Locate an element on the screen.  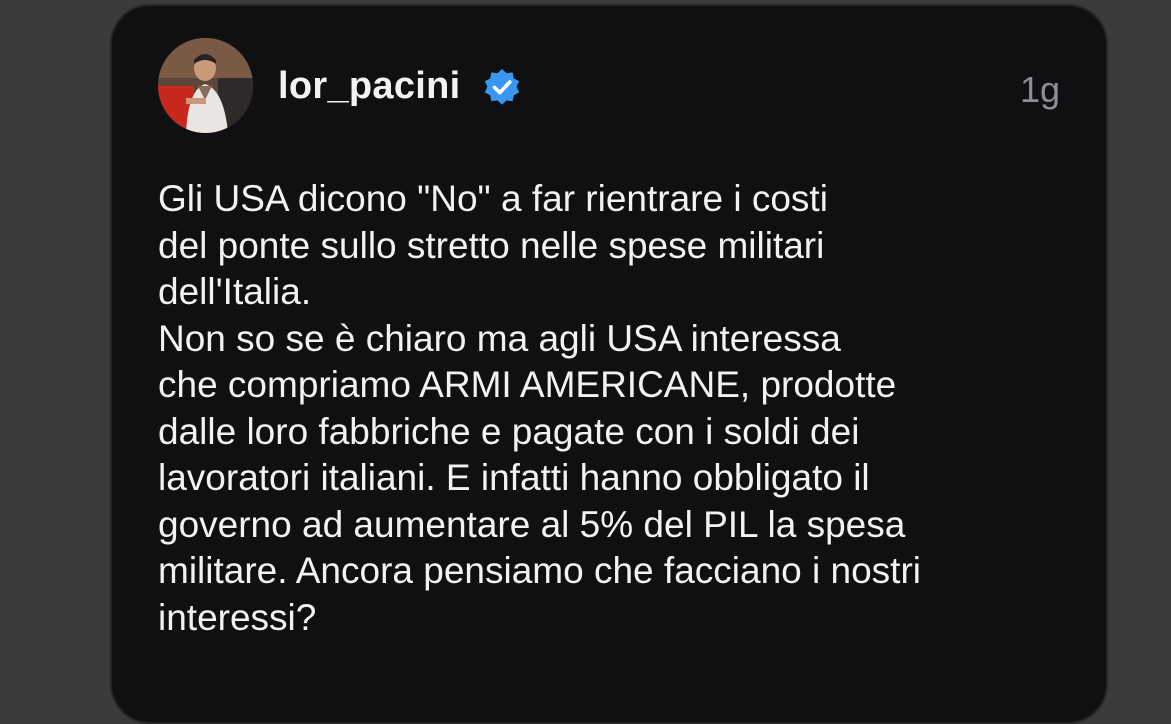
profile-photo-image is located at coordinates (205, 85).